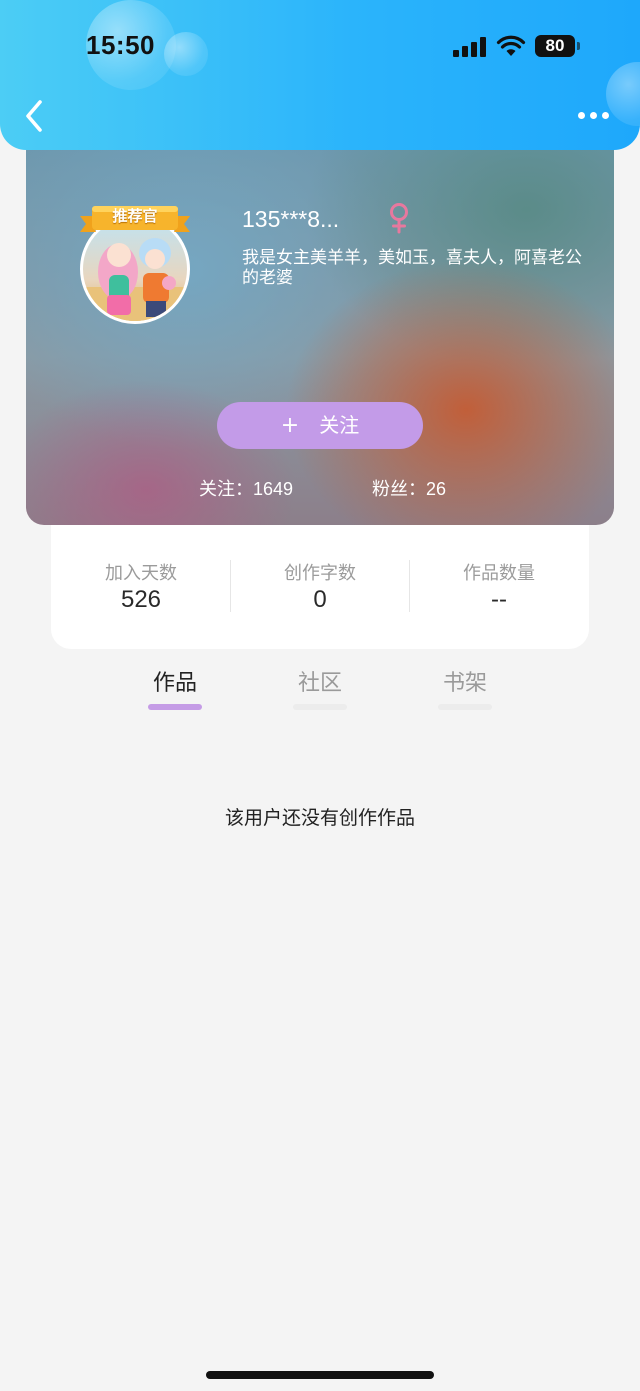 The image size is (640, 1391). What do you see at coordinates (320, 1375) in the screenshot?
I see `home-indicator` at bounding box center [320, 1375].